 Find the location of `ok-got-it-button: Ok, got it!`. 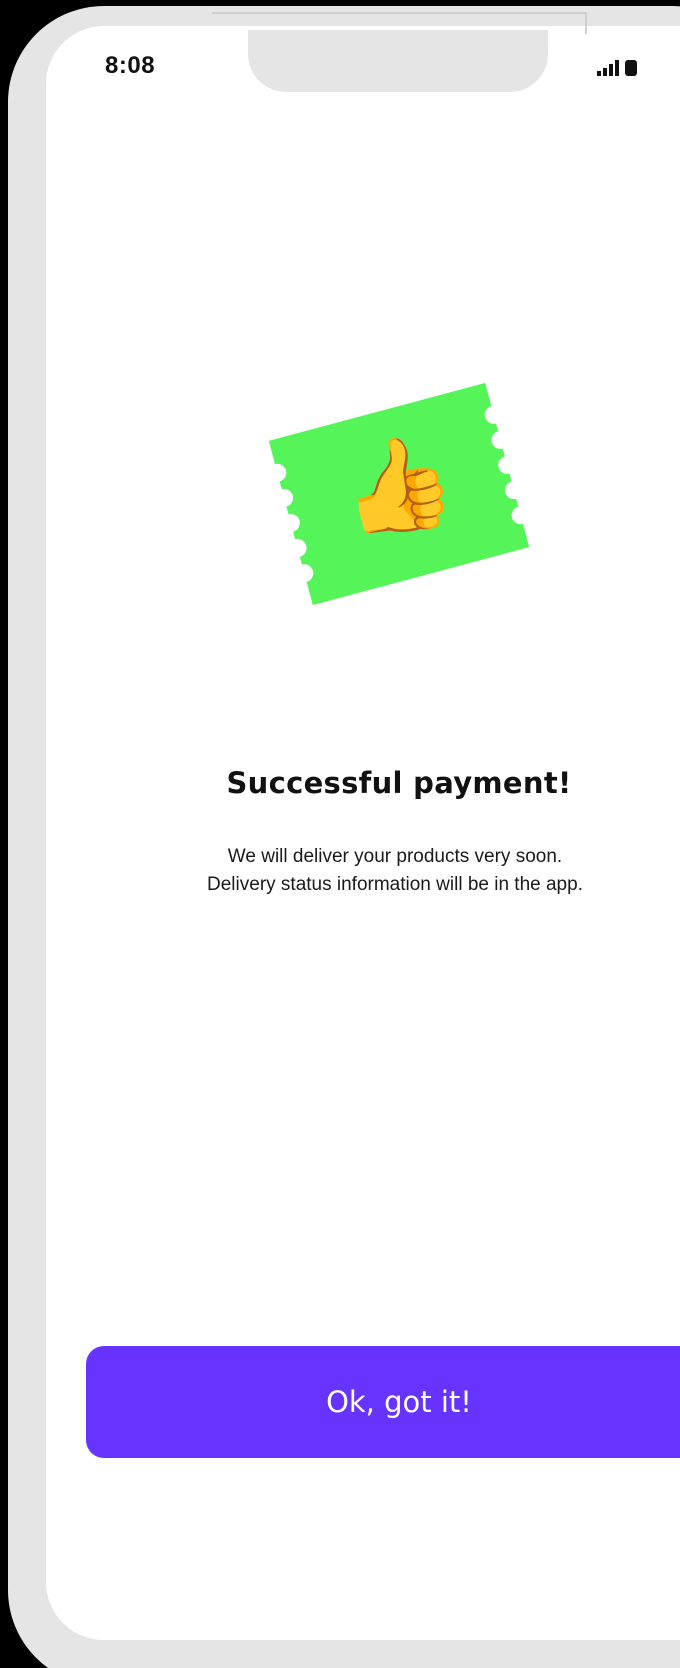

ok-got-it-button: Ok, got it! is located at coordinates (383, 1402).